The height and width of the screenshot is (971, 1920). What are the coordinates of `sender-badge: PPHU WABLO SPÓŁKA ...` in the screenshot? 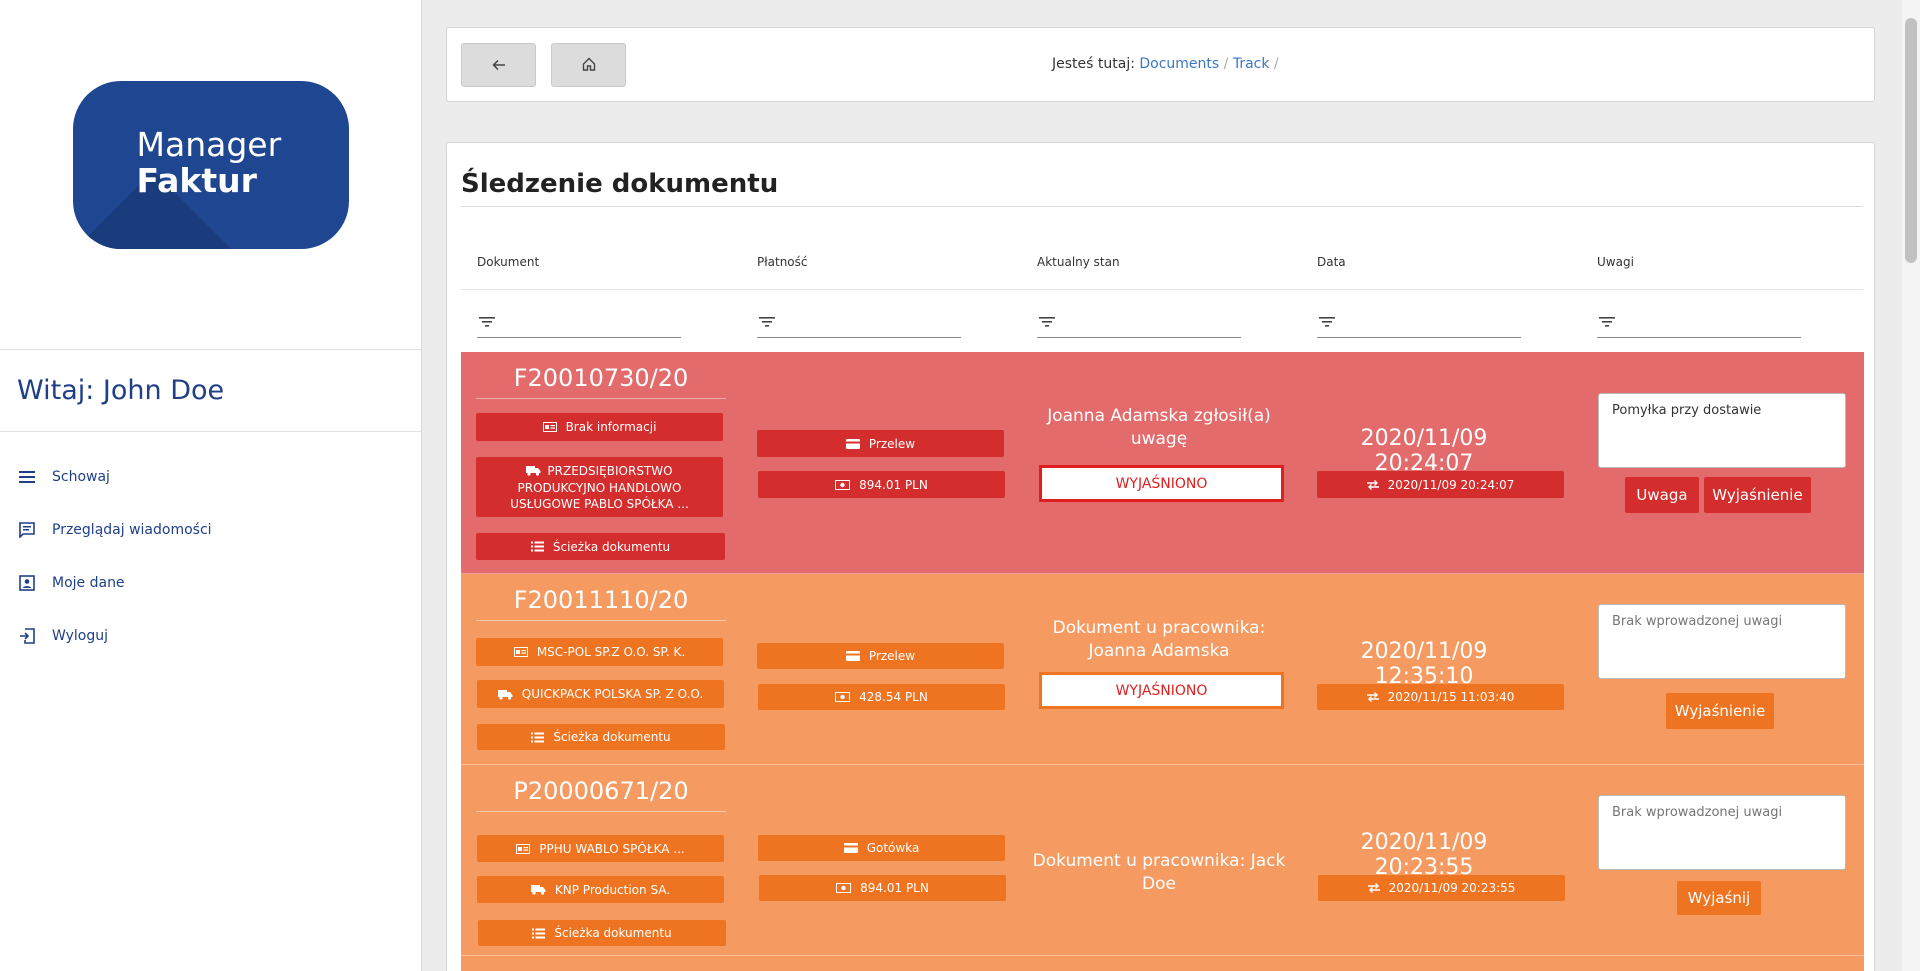 It's located at (600, 848).